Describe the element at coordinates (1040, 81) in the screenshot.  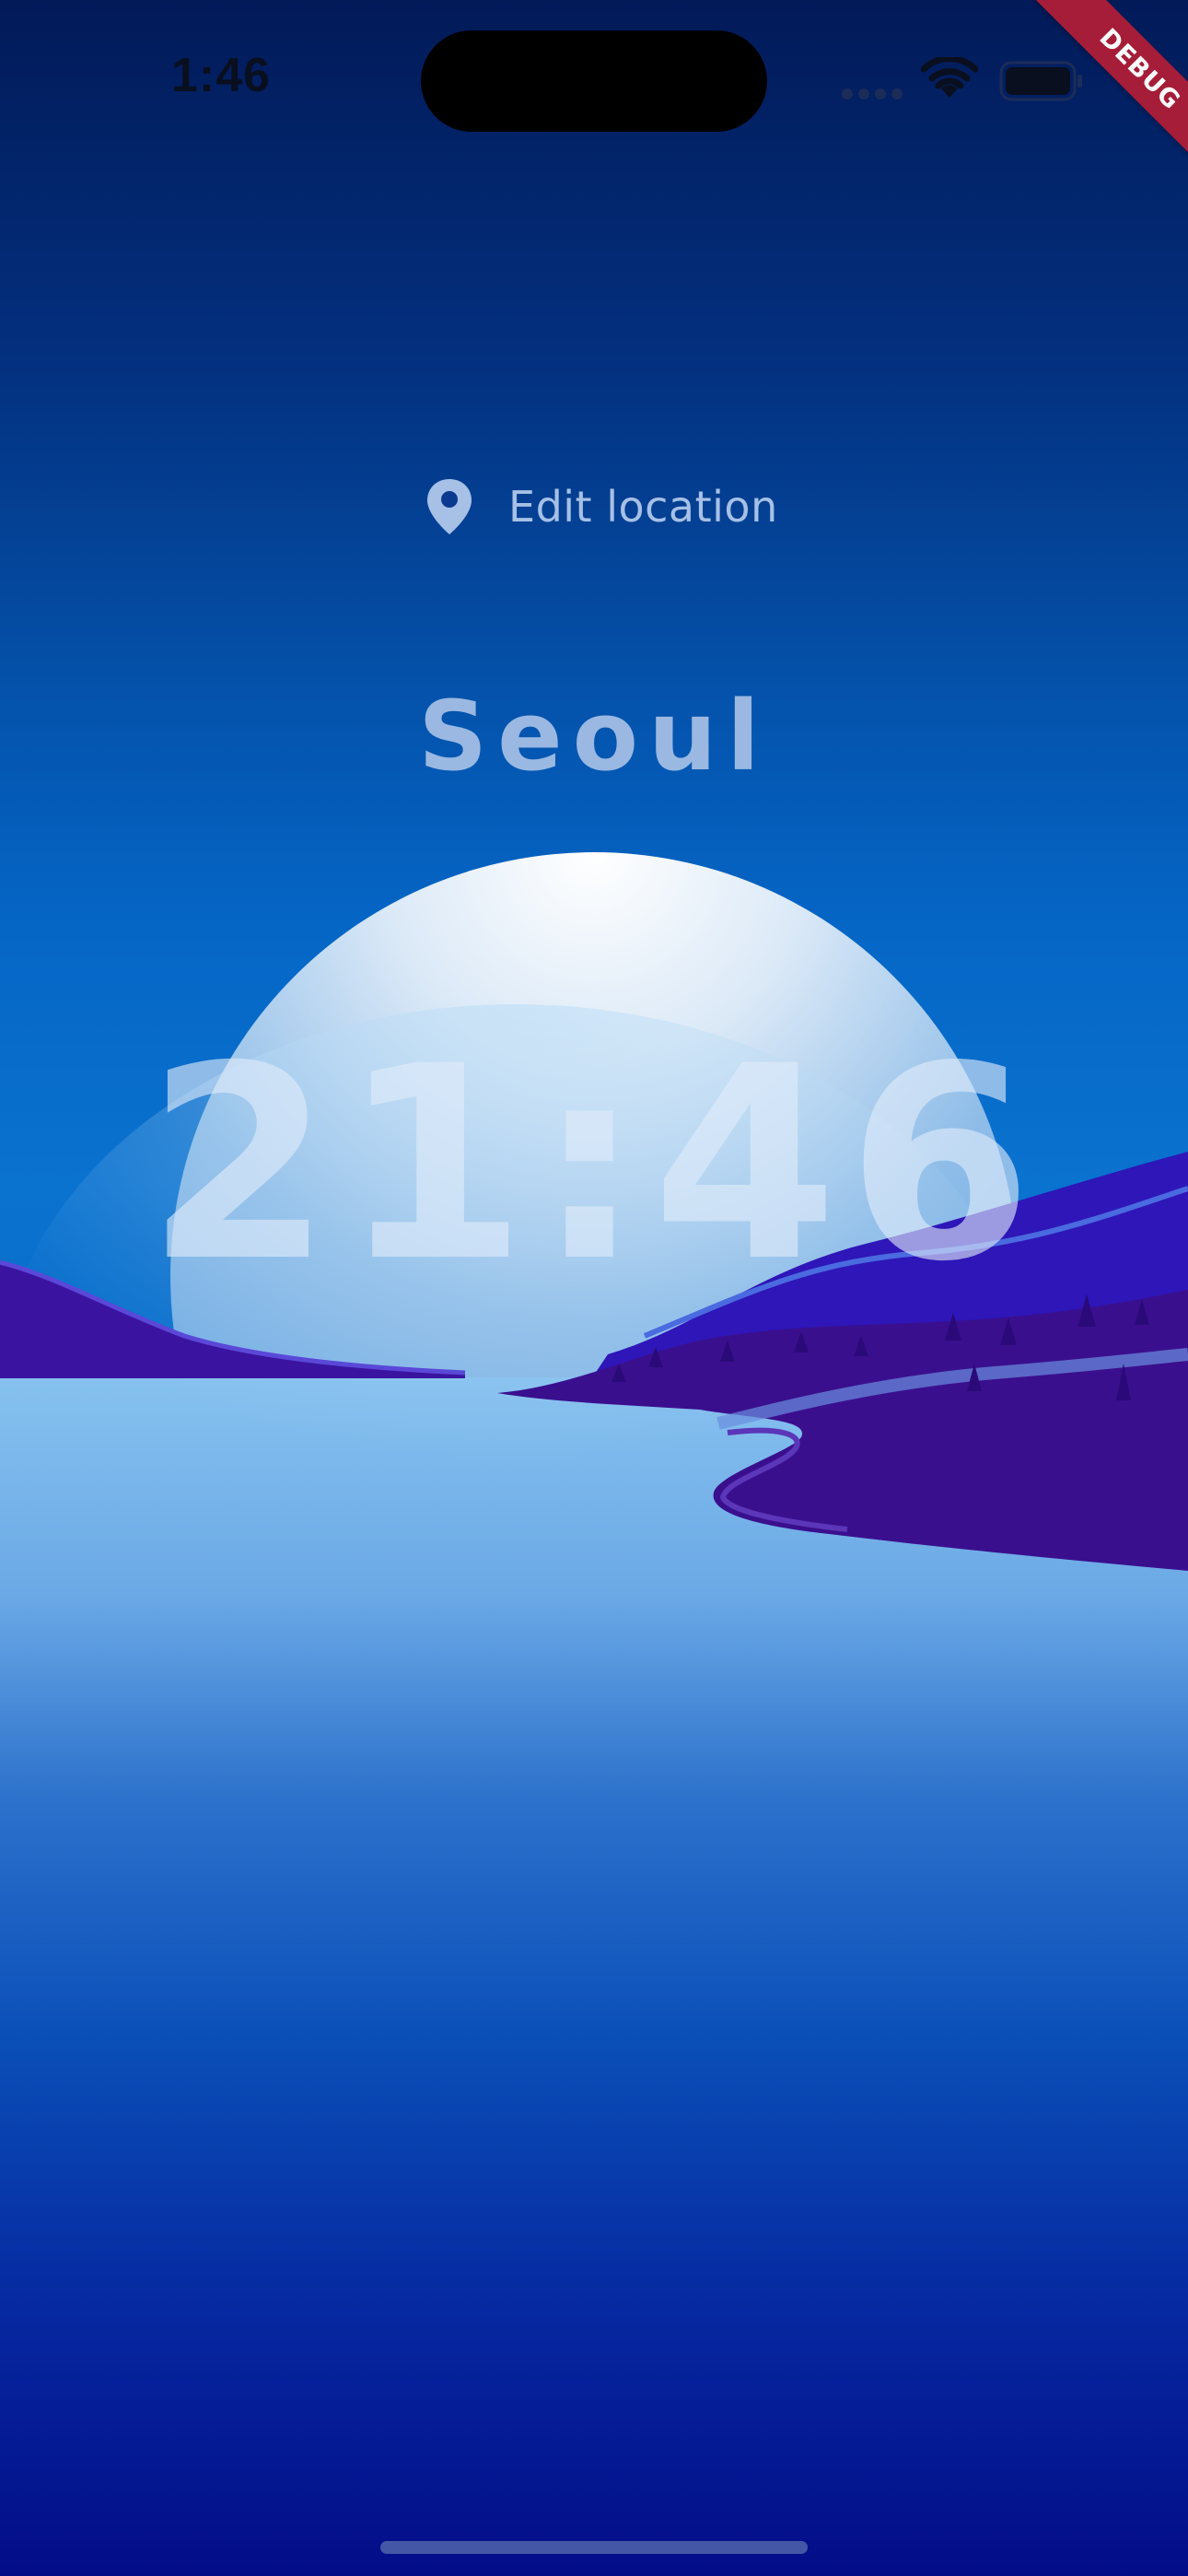
I see `battery-icon` at that location.